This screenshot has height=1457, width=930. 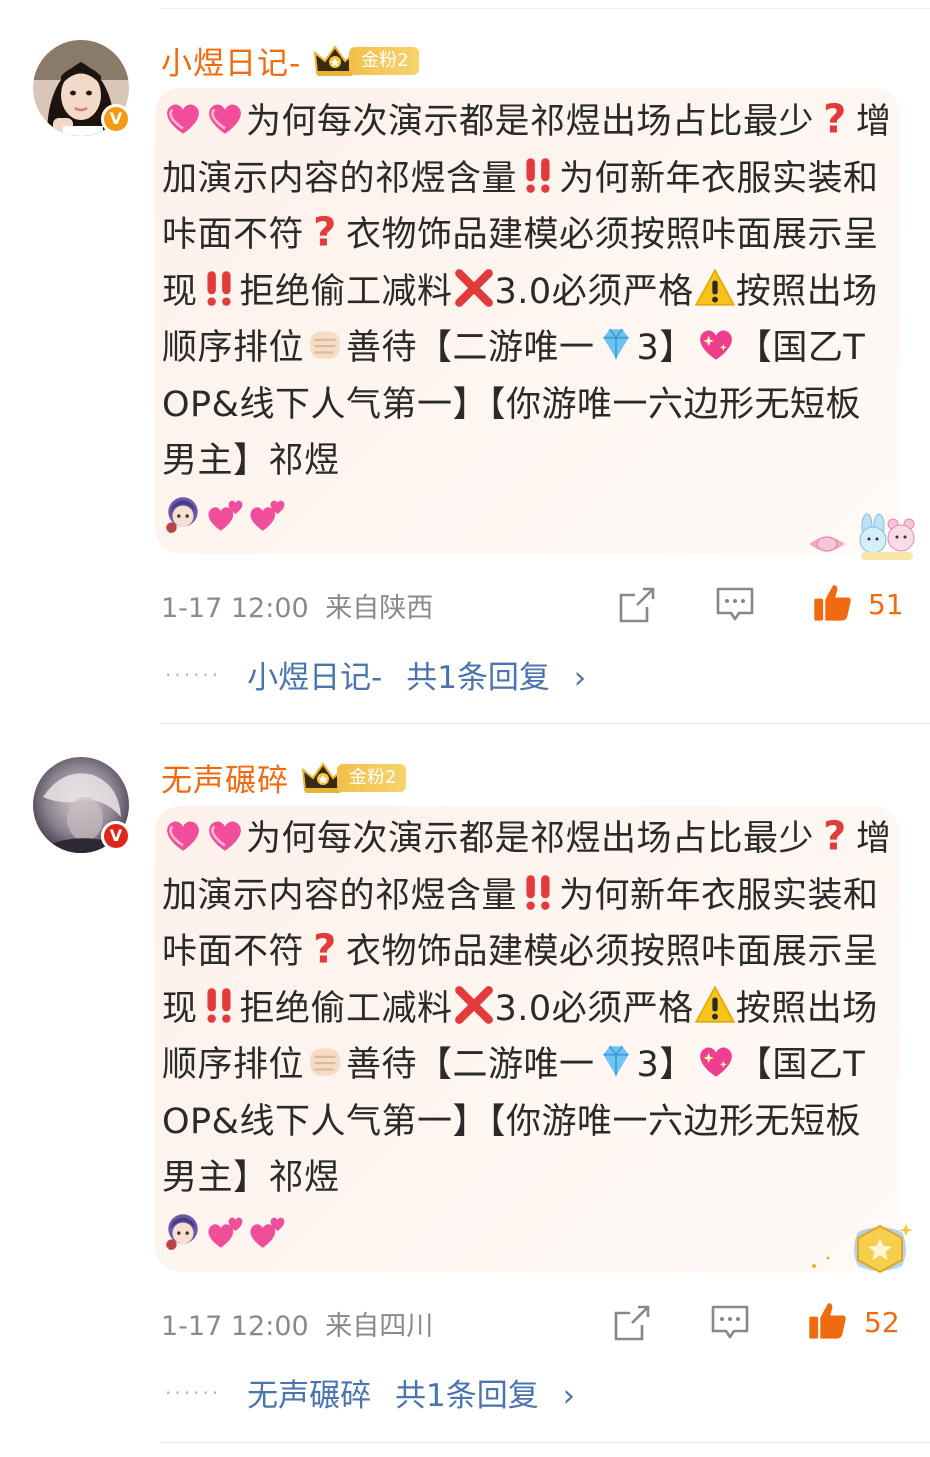 What do you see at coordinates (886, 604) in the screenshot?
I see `like-count: 51` at bounding box center [886, 604].